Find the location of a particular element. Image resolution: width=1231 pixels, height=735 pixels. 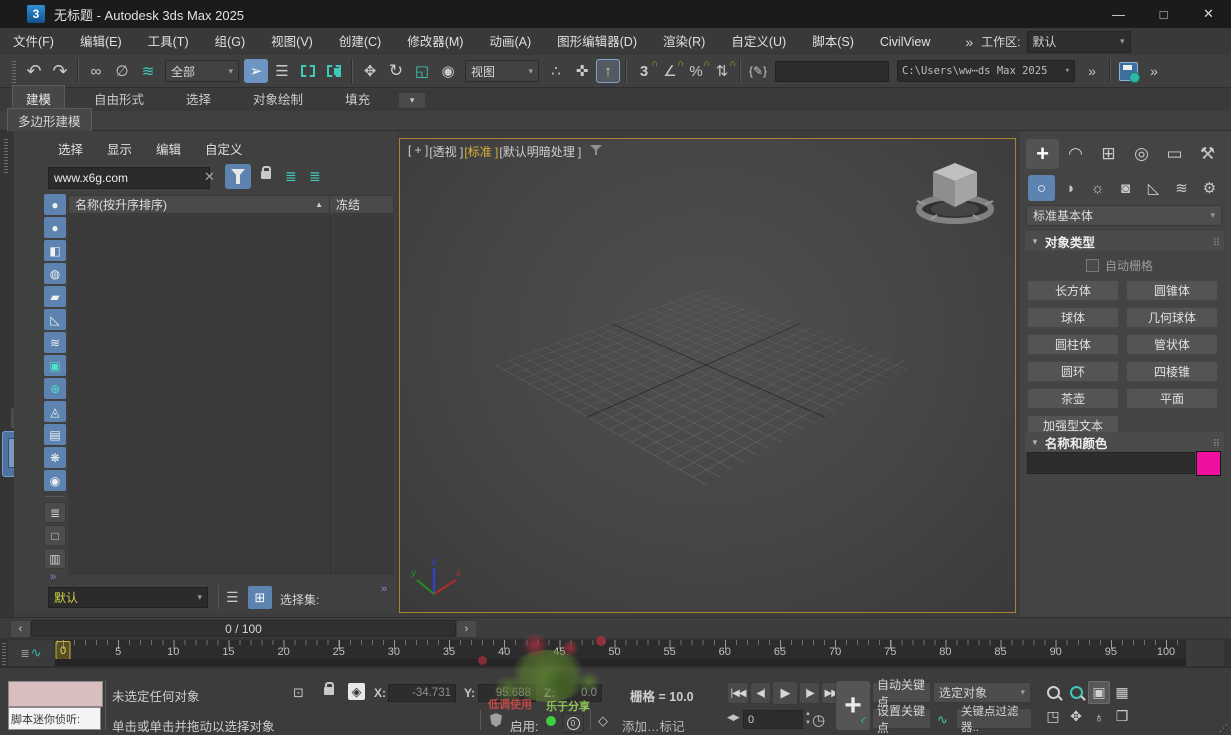

zoom-icon is located at coordinates (1053, 692).